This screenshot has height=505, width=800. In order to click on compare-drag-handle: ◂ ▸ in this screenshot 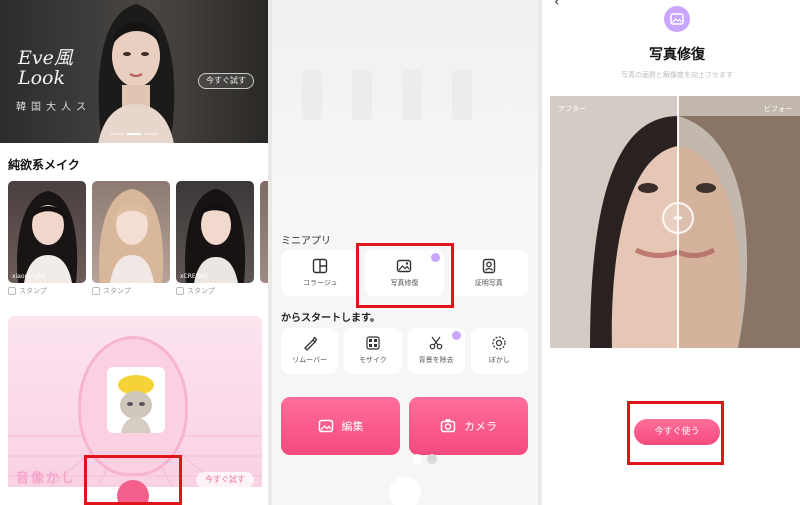, I will do `click(678, 218)`.